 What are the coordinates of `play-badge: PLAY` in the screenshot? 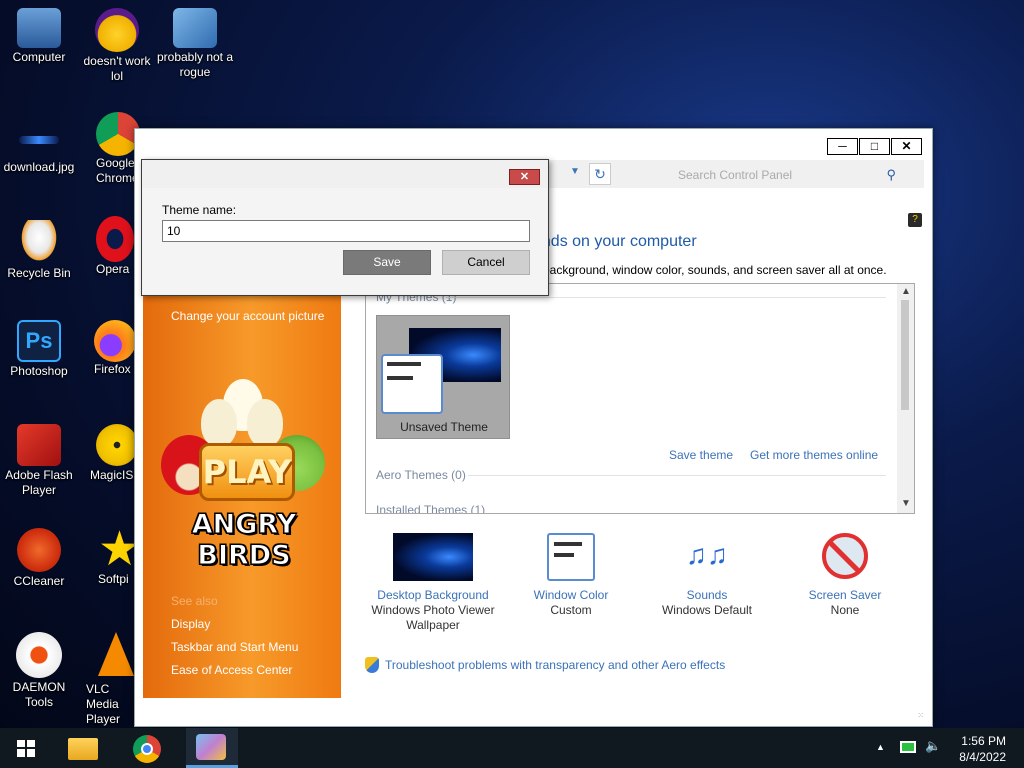 It's located at (247, 472).